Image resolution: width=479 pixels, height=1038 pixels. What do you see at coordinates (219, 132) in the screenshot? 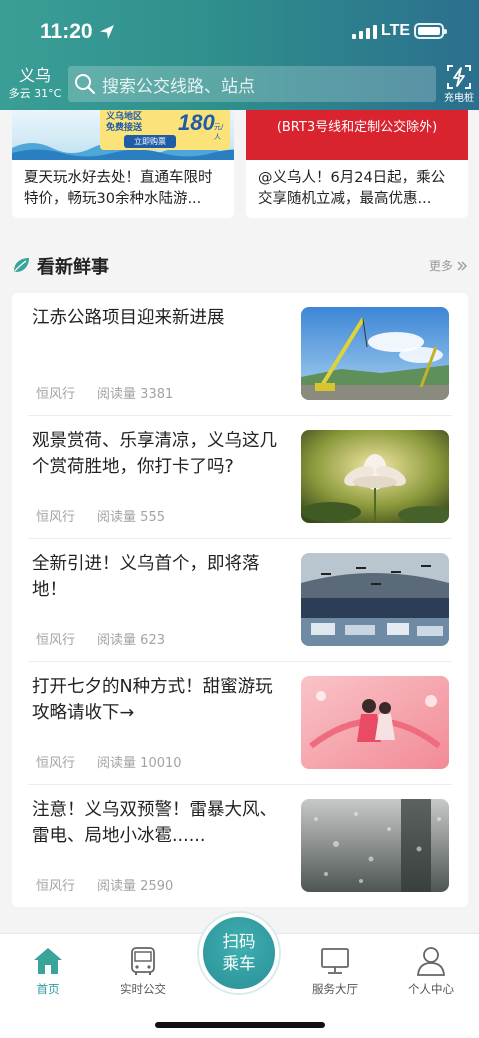
I see `promo-unit: 元/人` at bounding box center [219, 132].